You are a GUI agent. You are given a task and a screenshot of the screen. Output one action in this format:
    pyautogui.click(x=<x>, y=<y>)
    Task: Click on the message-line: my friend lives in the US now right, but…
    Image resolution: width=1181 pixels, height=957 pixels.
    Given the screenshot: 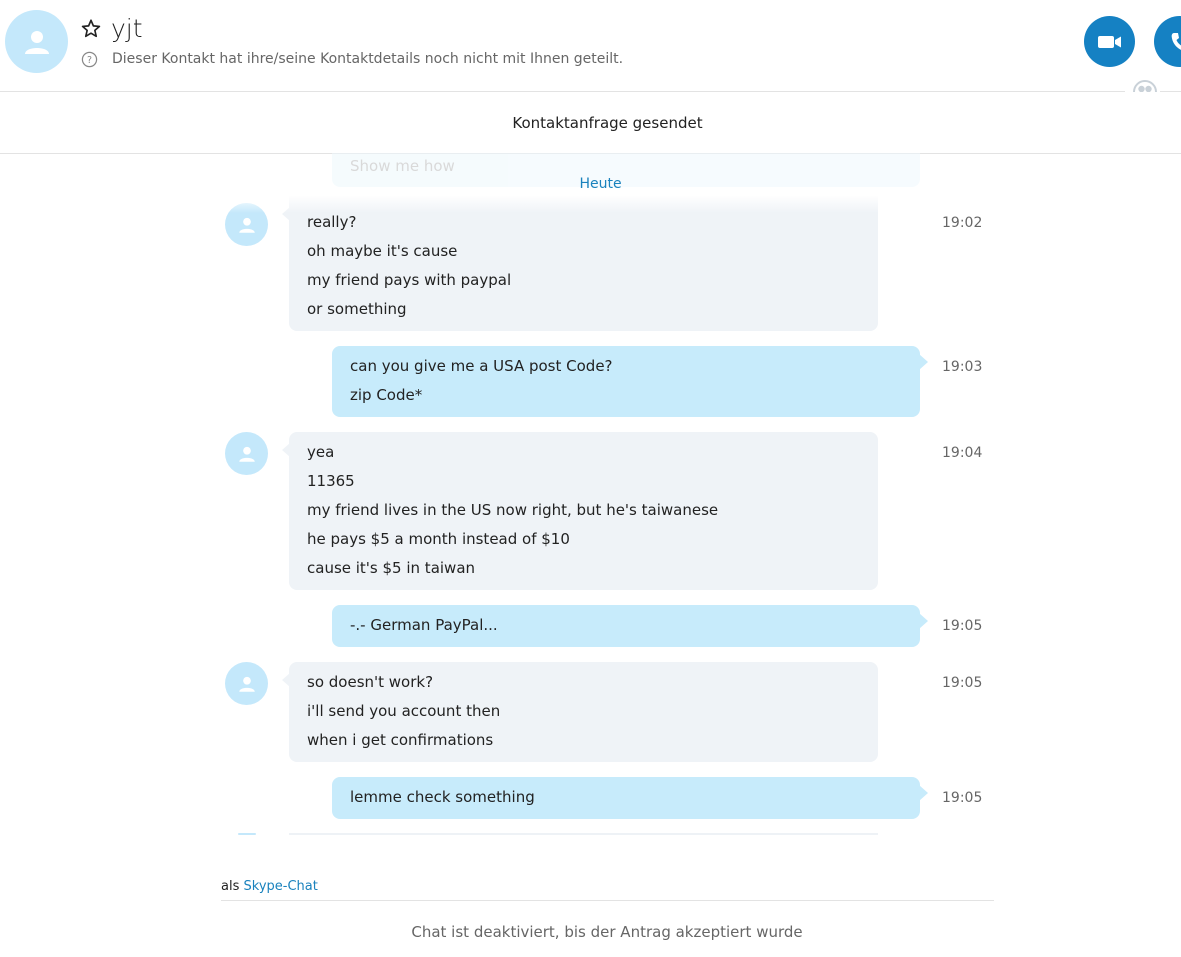 What is the action you would take?
    pyautogui.click(x=513, y=510)
    